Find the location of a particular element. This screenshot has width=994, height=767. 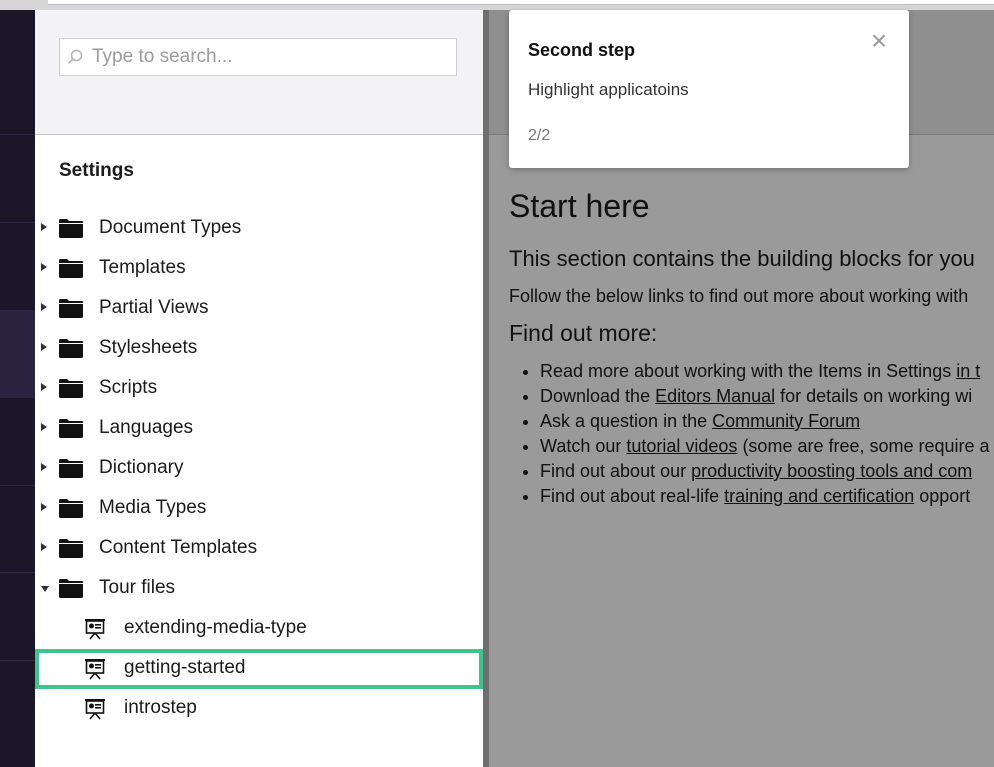

close-icon: × is located at coordinates (879, 41).